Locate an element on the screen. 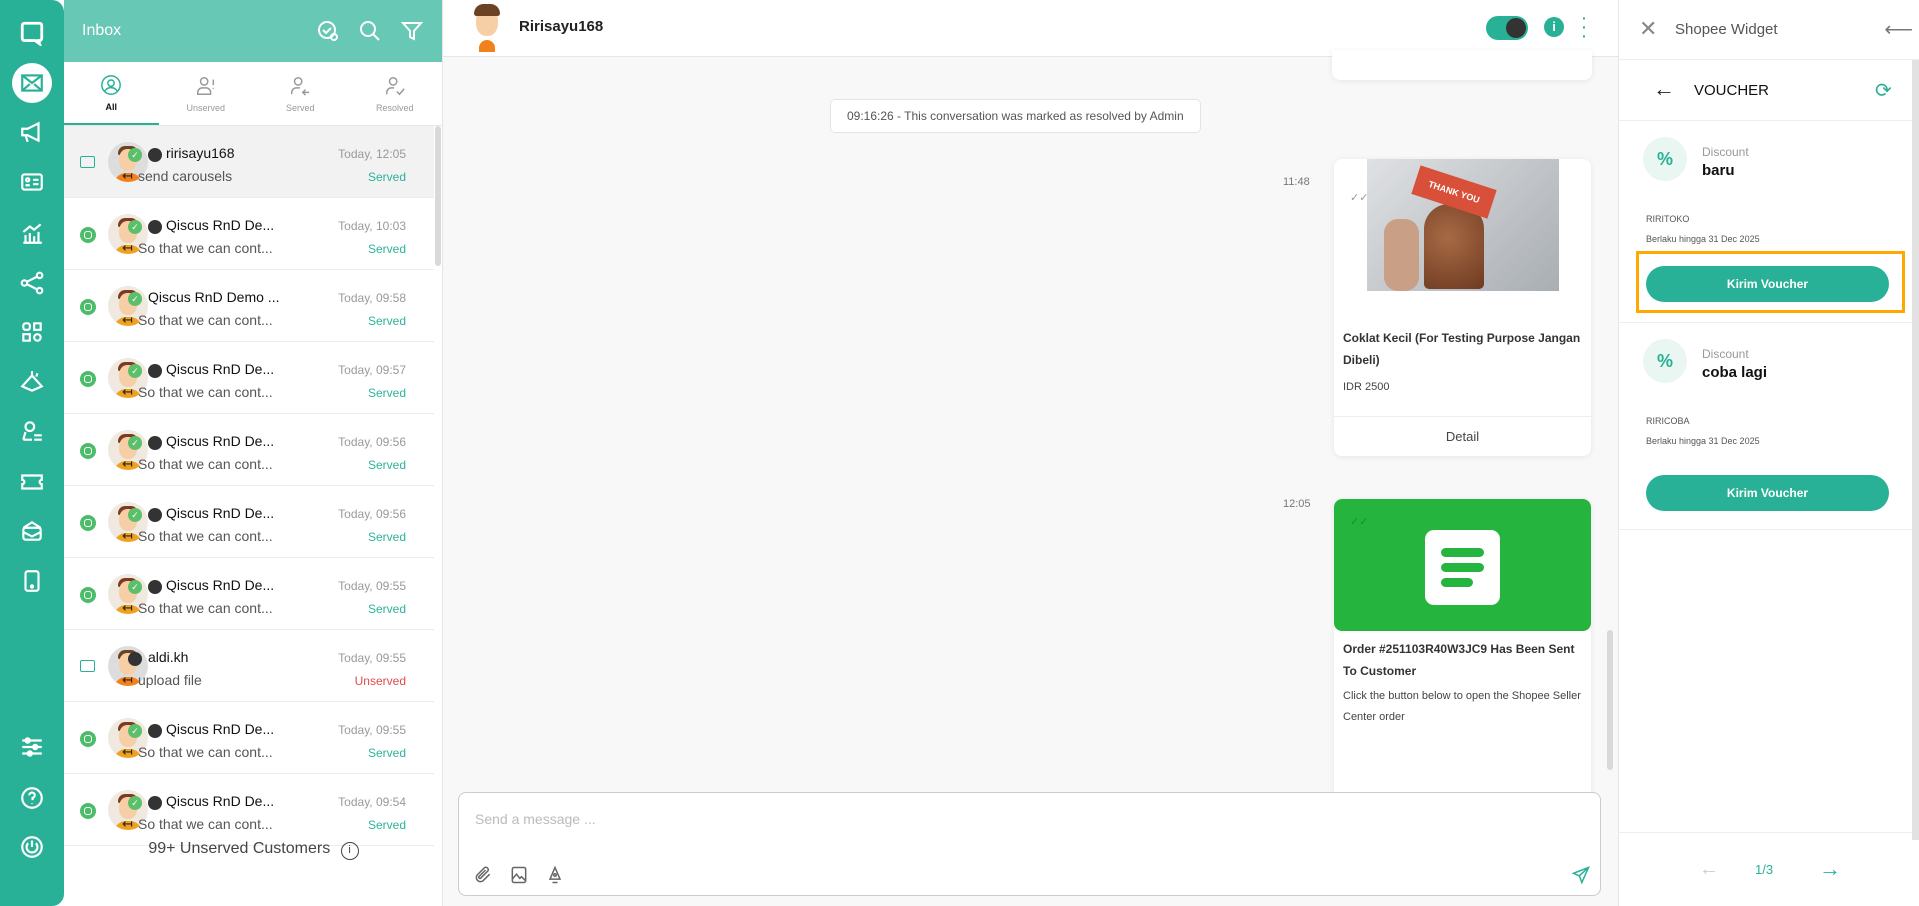  widget-scrollbar is located at coordinates (1915, 450).